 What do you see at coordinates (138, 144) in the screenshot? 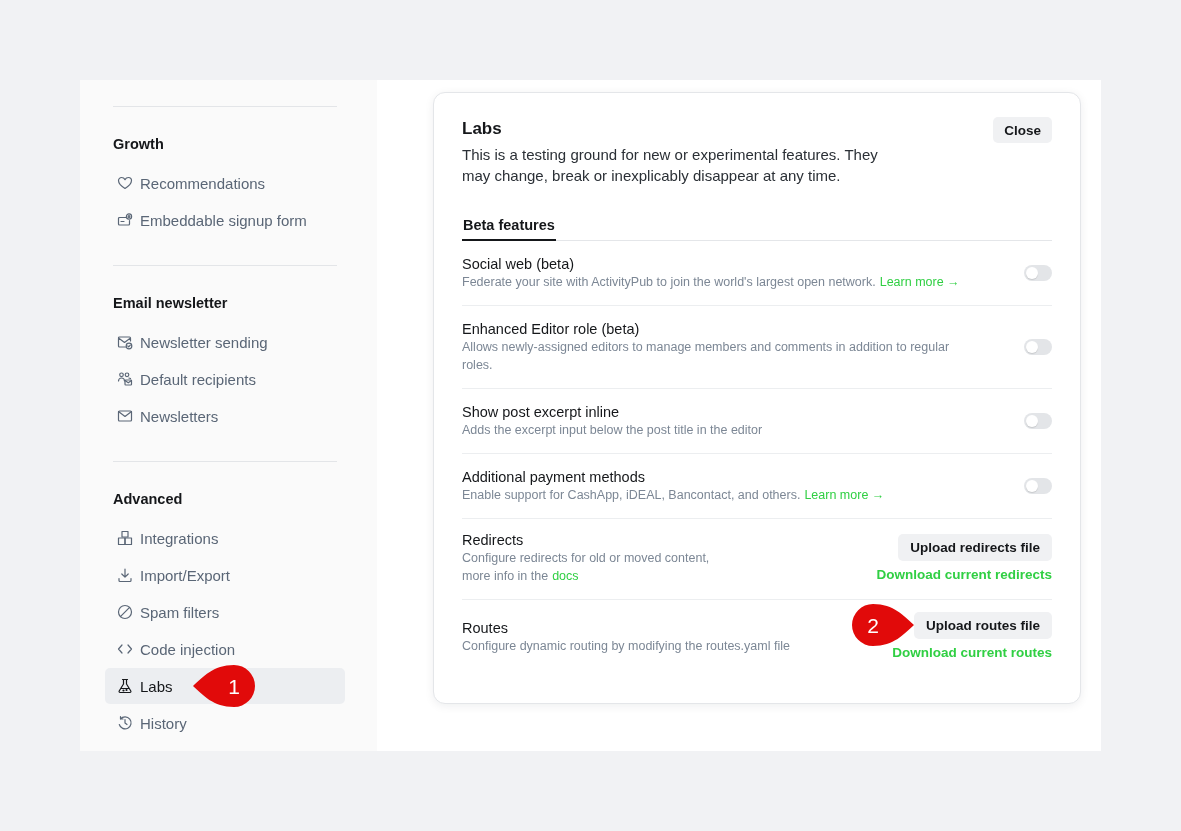
I see `section-heading: Growth` at bounding box center [138, 144].